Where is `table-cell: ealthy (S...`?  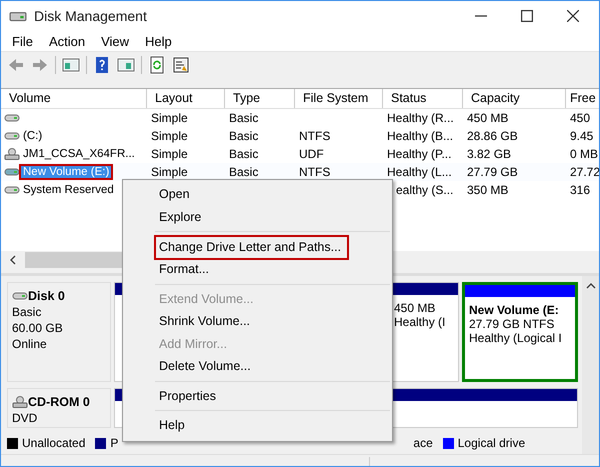
table-cell: ealthy (S... is located at coordinates (425, 190).